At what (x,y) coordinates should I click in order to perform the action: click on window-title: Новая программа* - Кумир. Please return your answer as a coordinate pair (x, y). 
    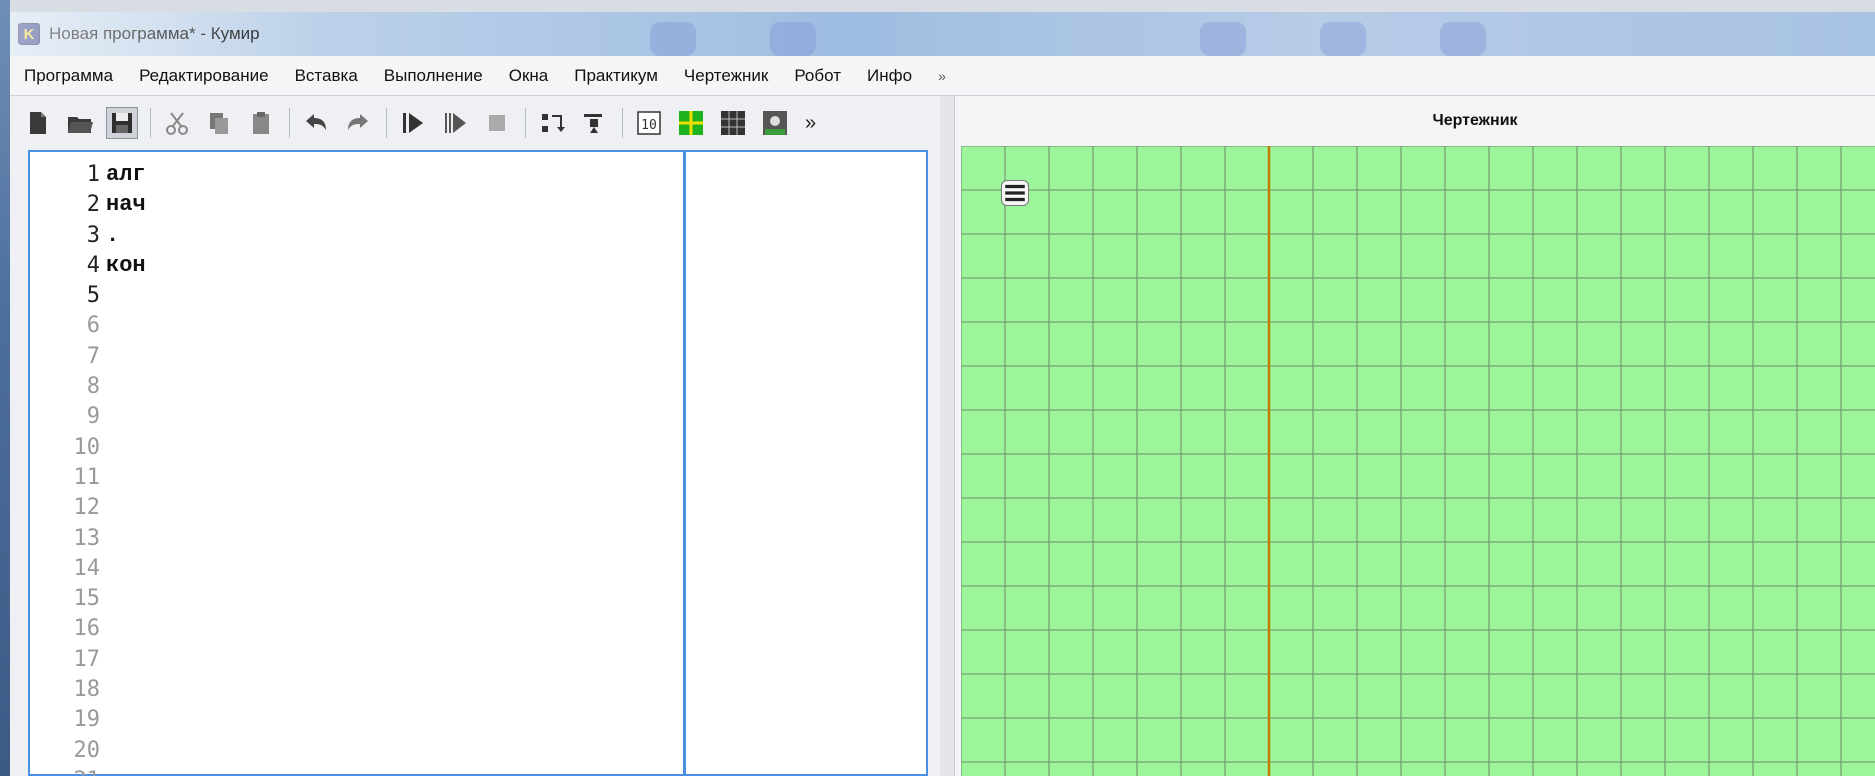
    Looking at the image, I should click on (154, 33).